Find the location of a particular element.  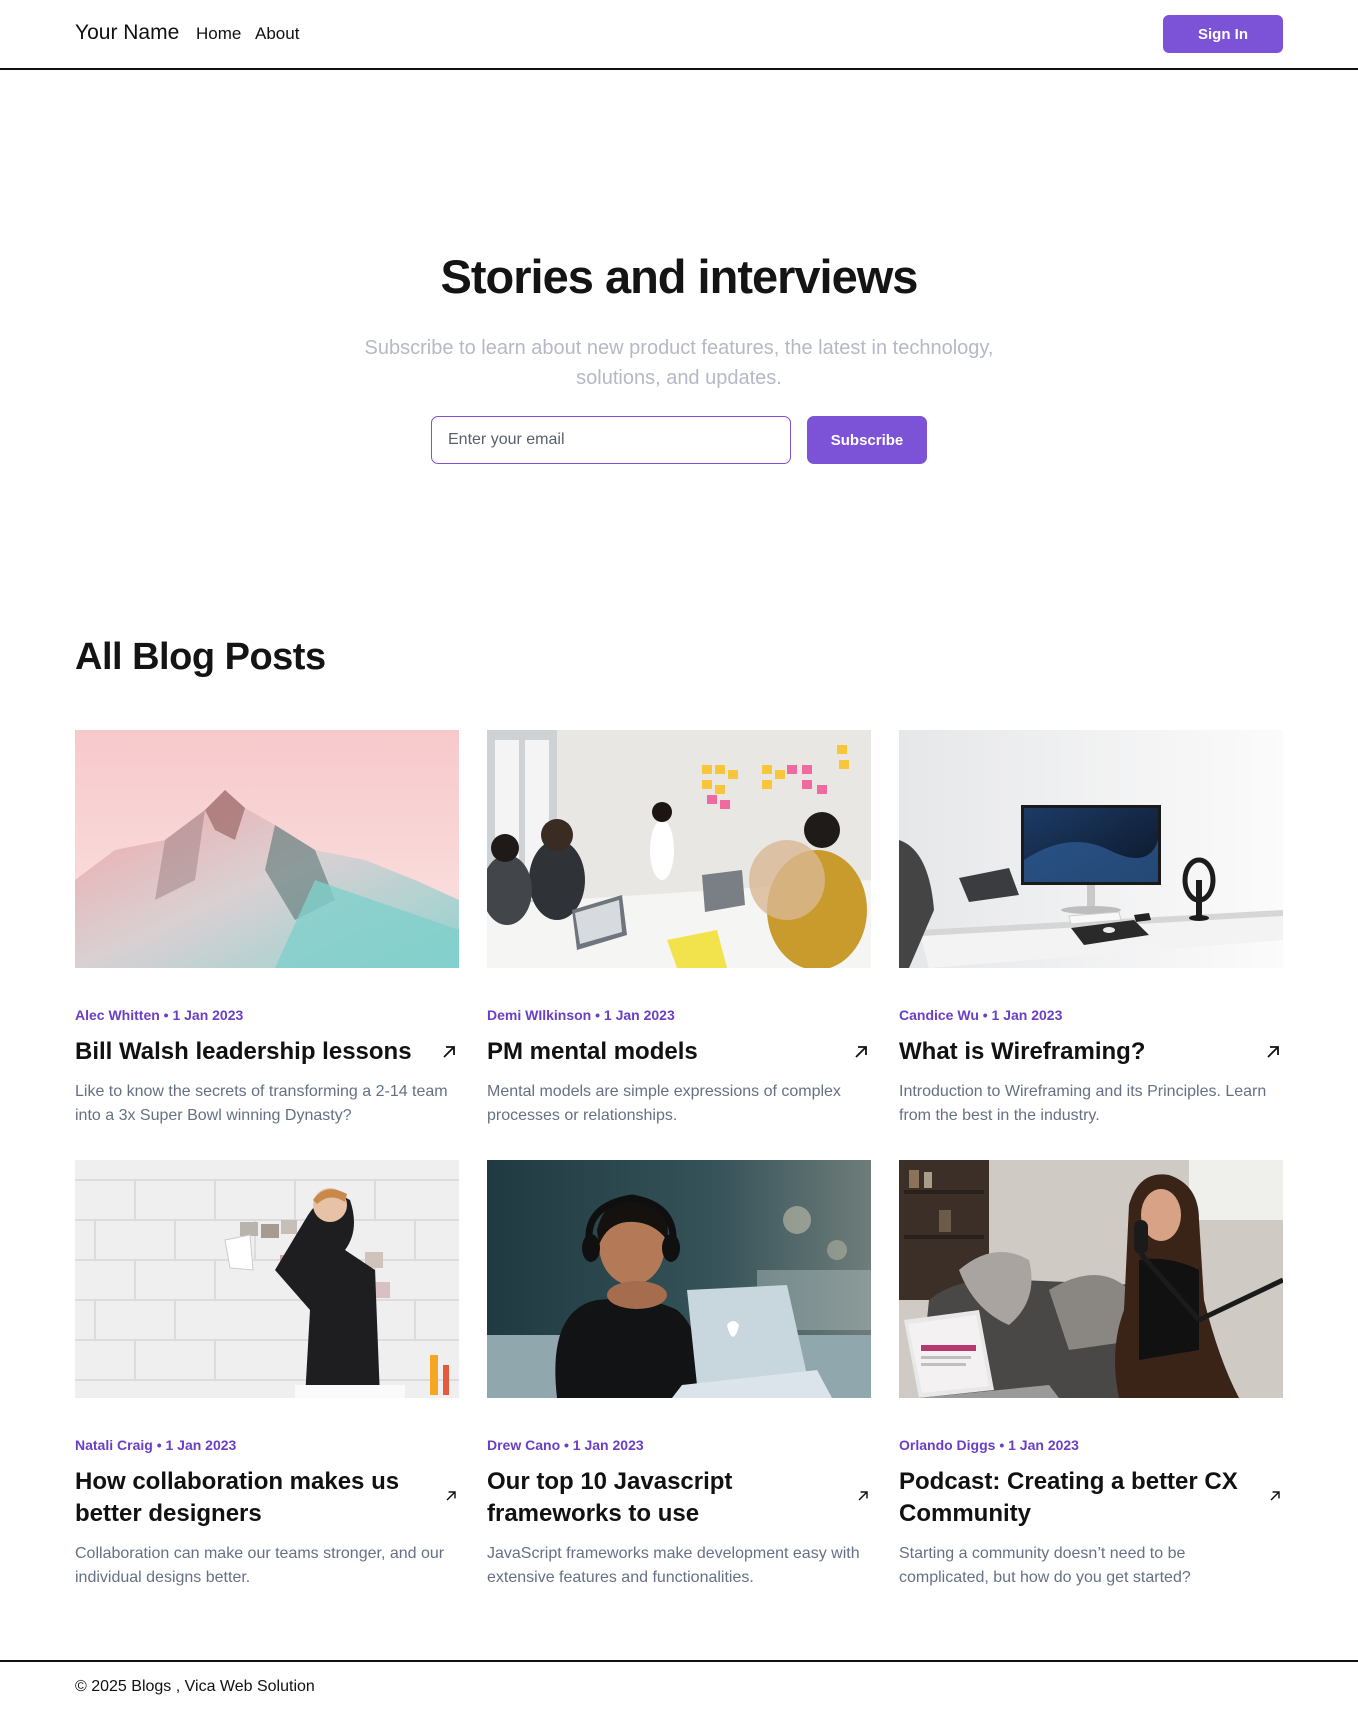

post-title: PM mental models is located at coordinates (657, 1052).